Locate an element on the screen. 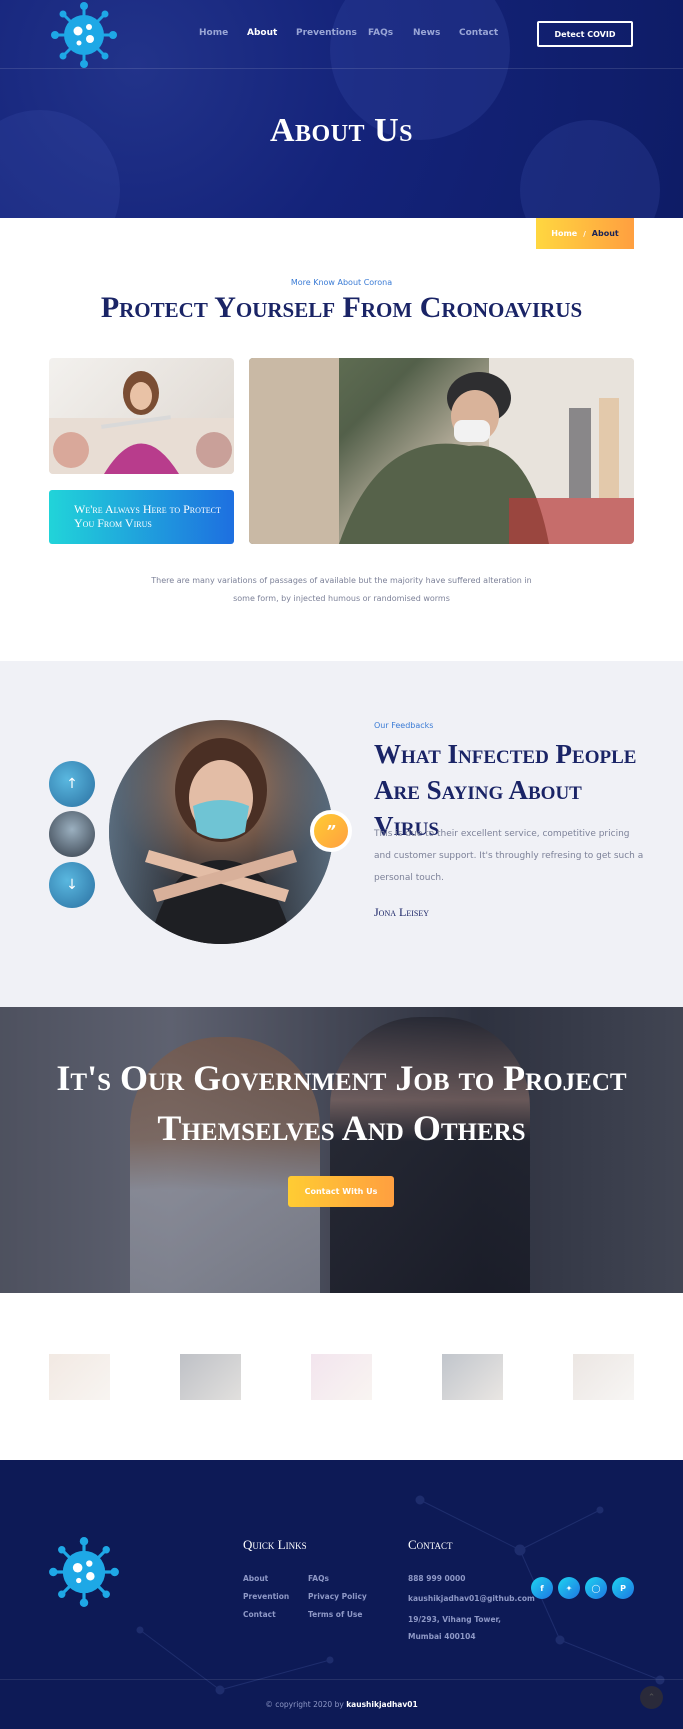  testimonial-eyebrow: Our Feedbacks is located at coordinates (404, 725).